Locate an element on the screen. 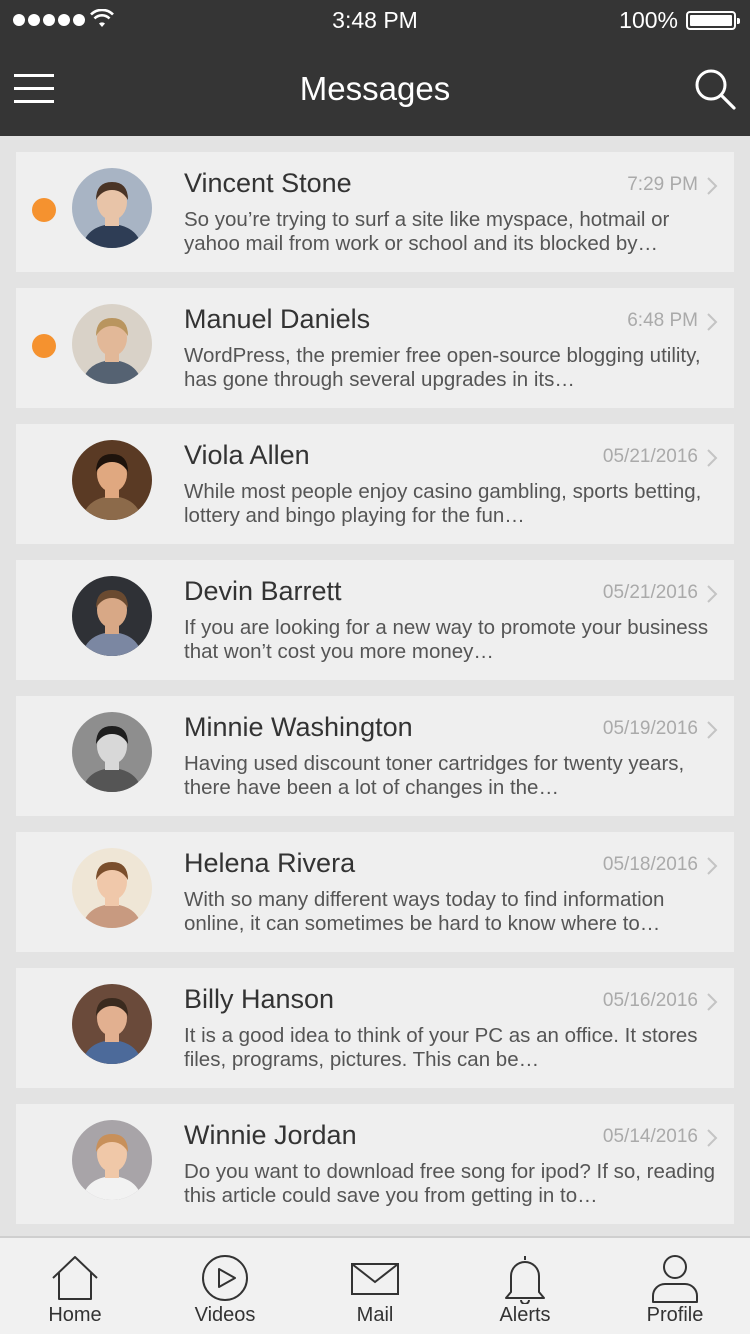  tab-alerts: Alerts is located at coordinates (525, 1286).